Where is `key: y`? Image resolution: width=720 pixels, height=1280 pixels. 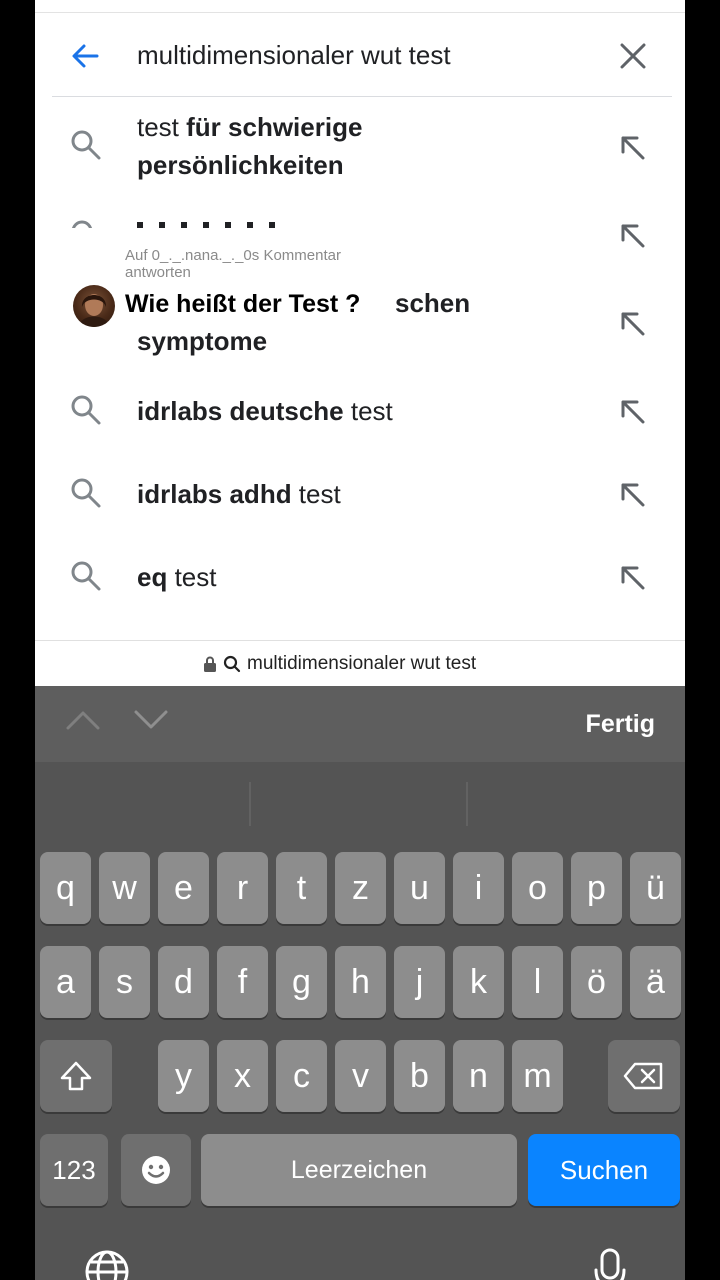
key: y is located at coordinates (183, 1076).